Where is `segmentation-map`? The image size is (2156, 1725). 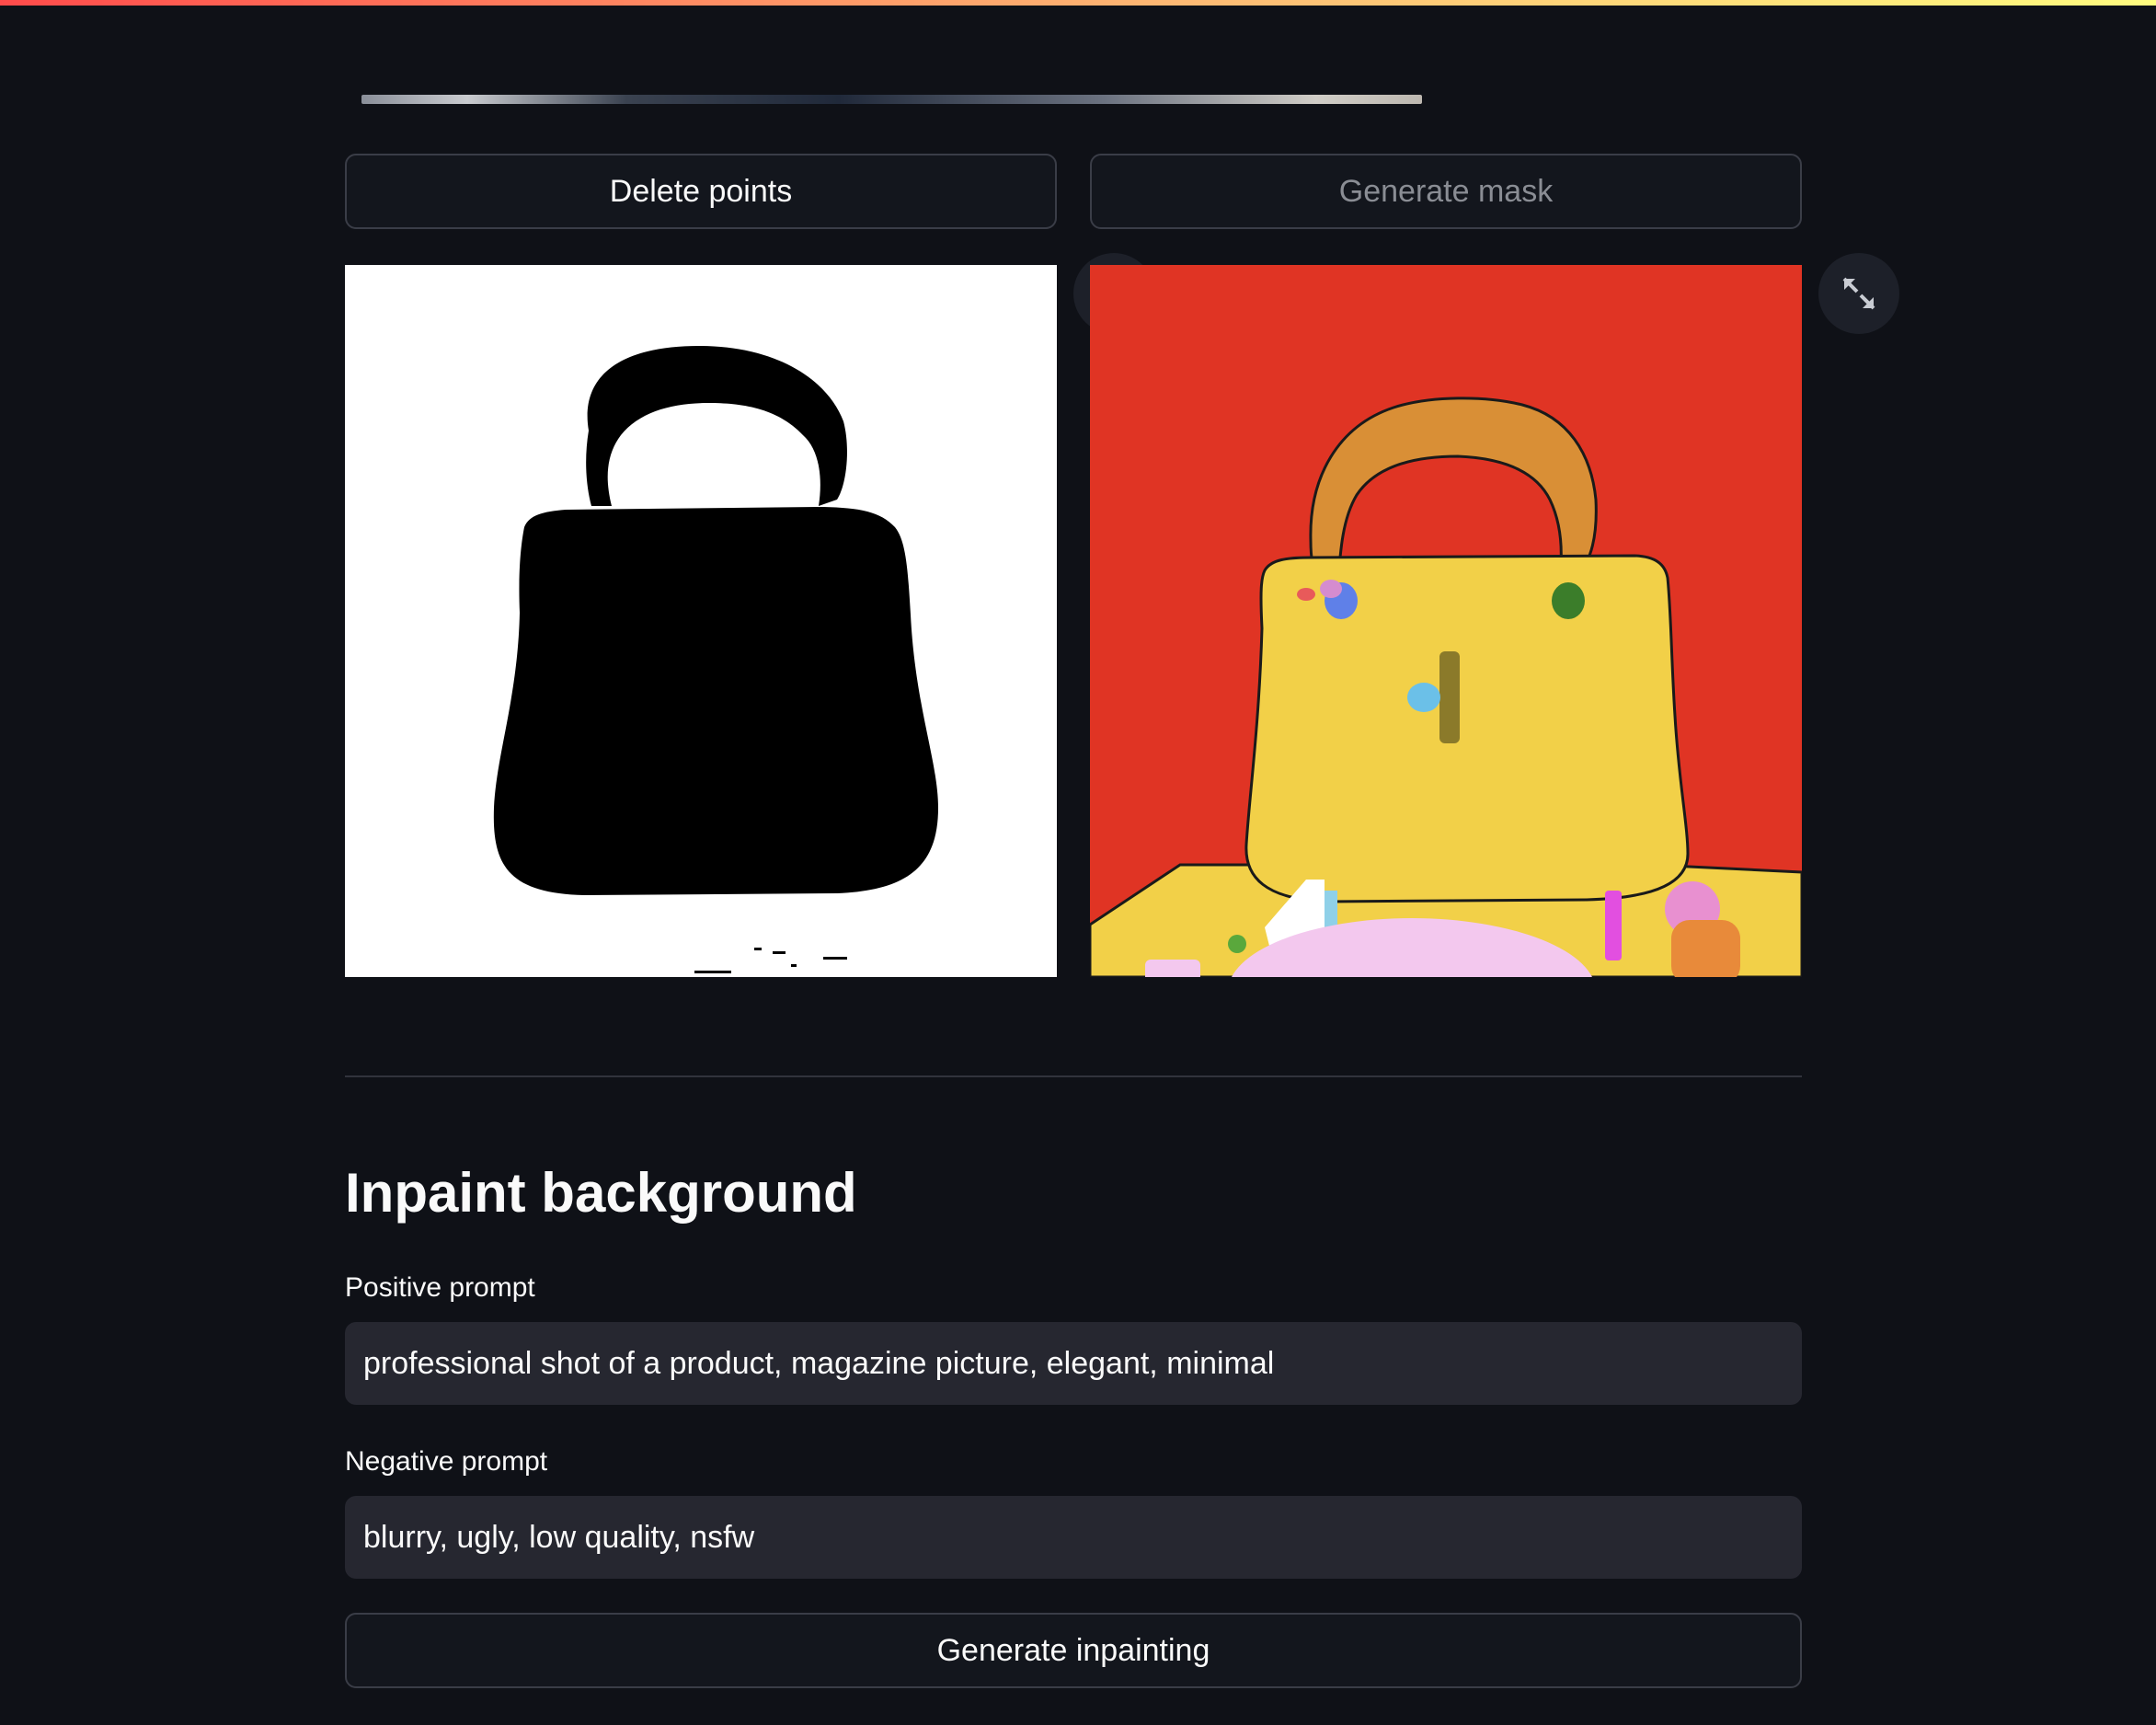 segmentation-map is located at coordinates (1446, 621).